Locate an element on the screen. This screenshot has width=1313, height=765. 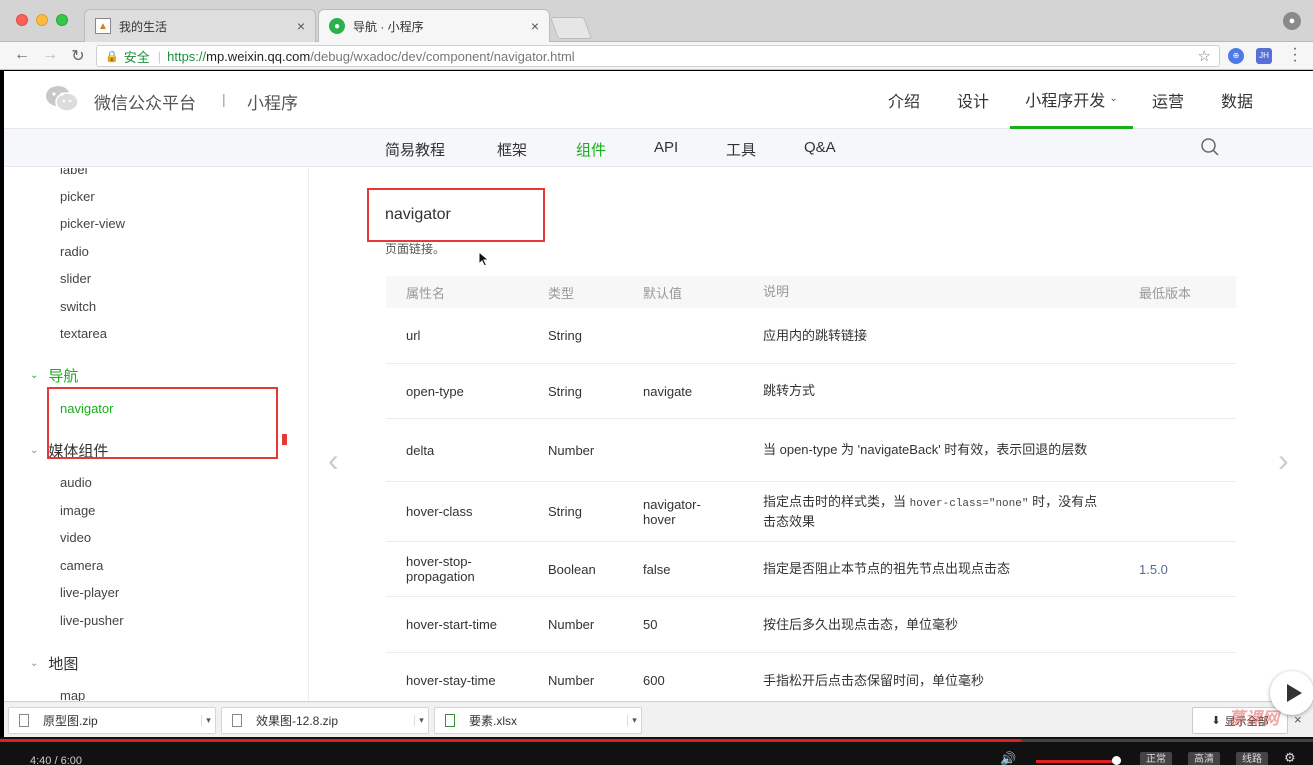
sidebar-item-map: map is located at coordinates (72, 694).